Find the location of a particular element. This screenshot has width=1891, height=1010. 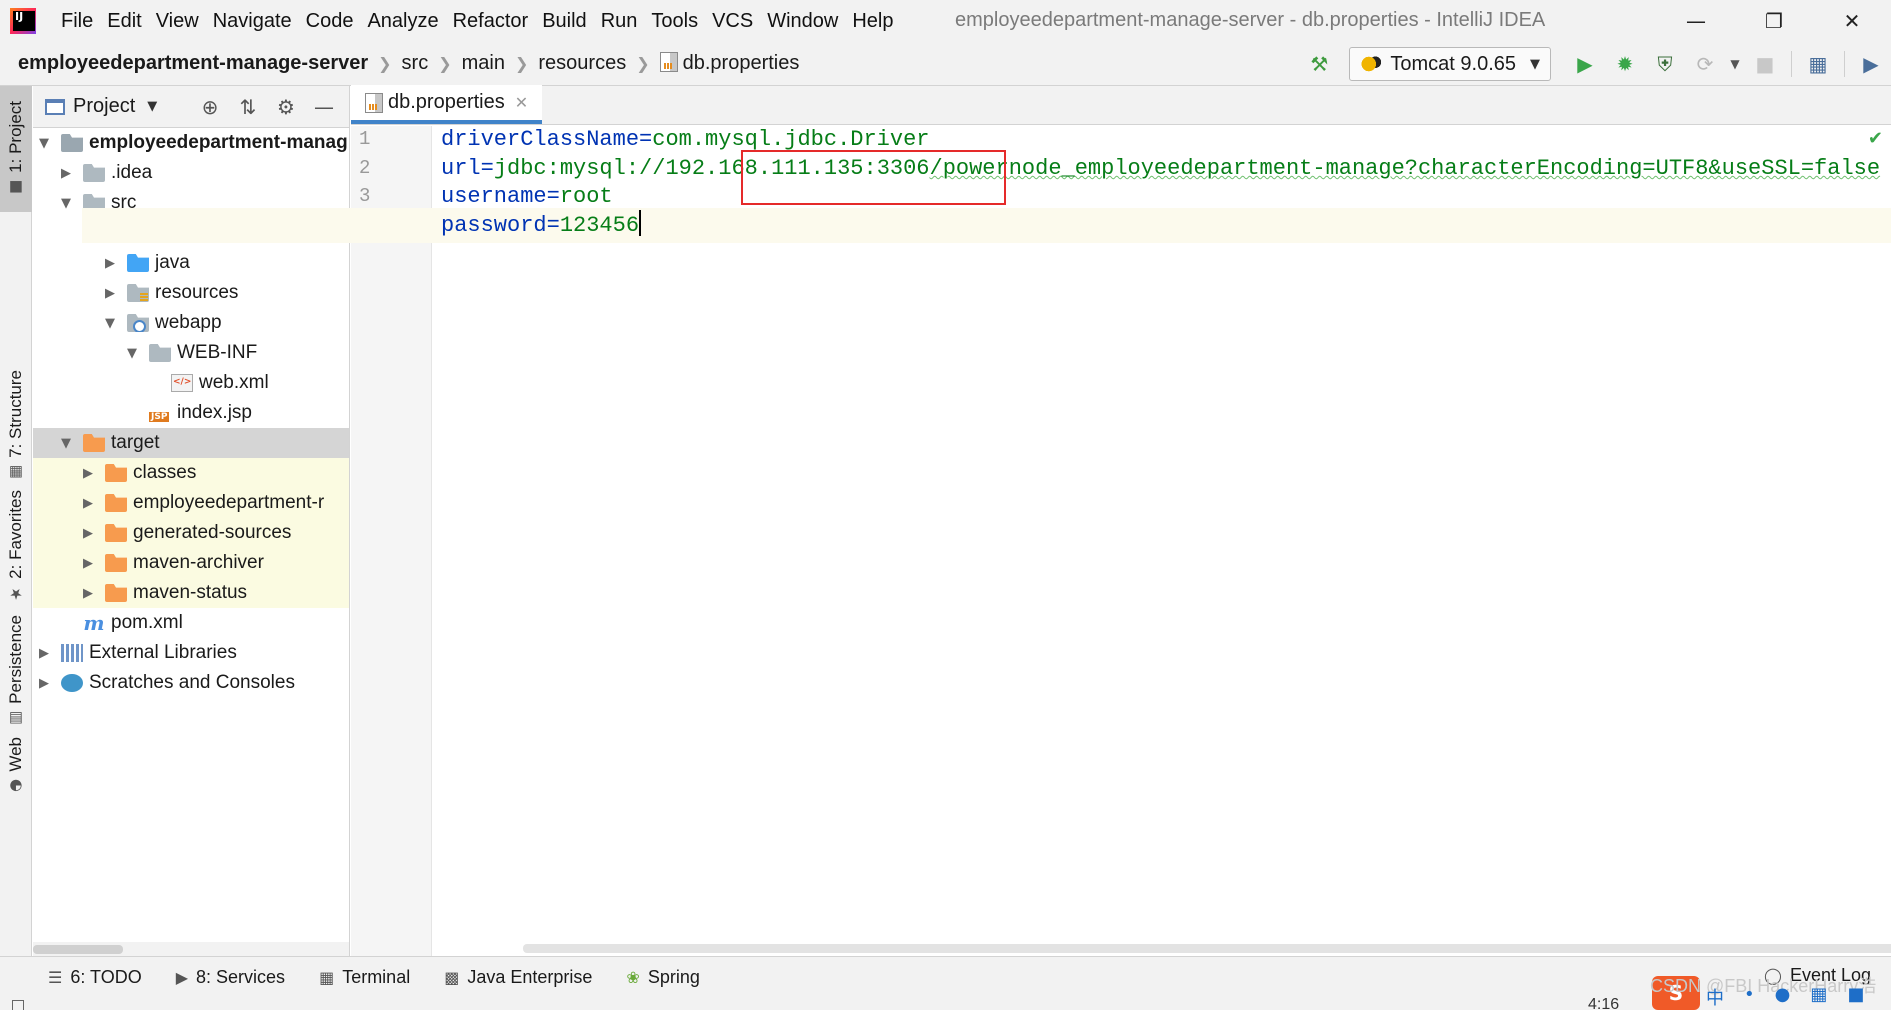

tree-label: pom.xml is located at coordinates (147, 622).